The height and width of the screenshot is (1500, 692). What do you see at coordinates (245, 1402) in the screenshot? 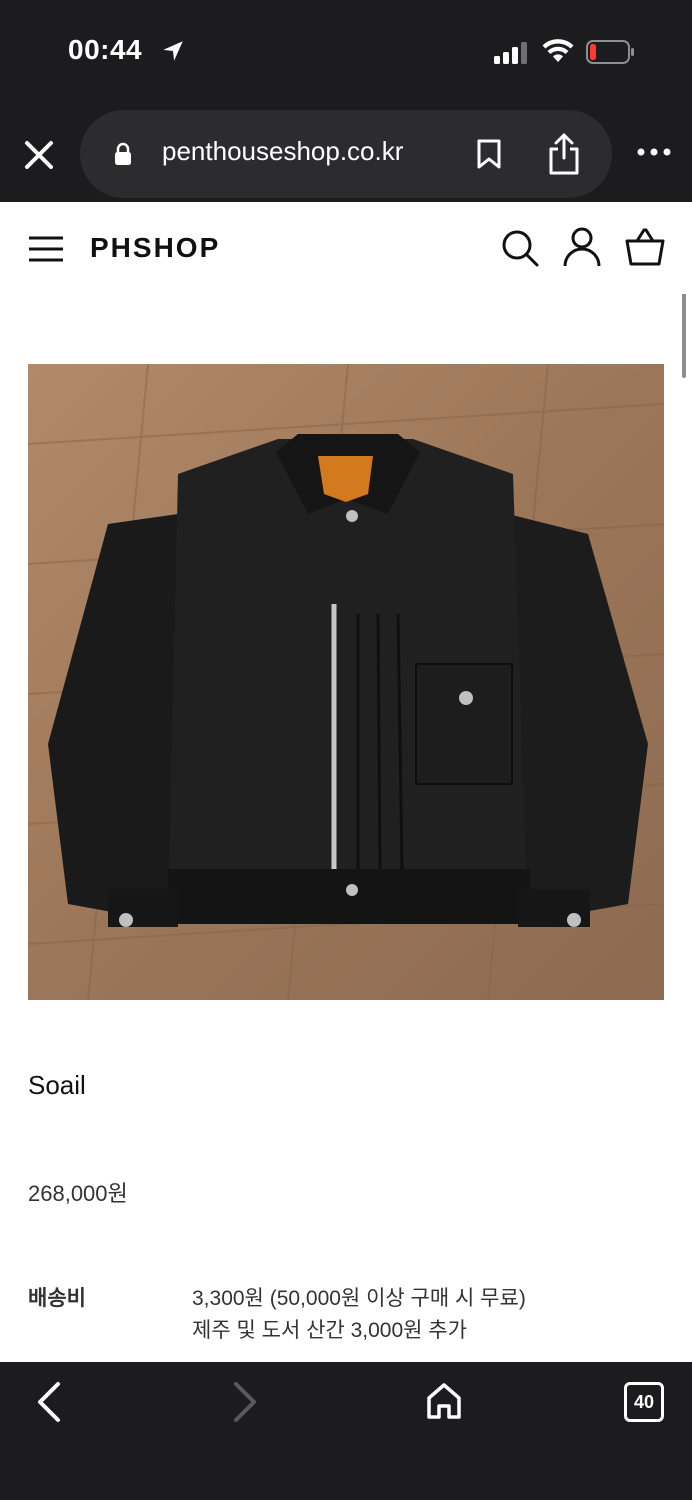
I see `forward-chevron-icon` at bounding box center [245, 1402].